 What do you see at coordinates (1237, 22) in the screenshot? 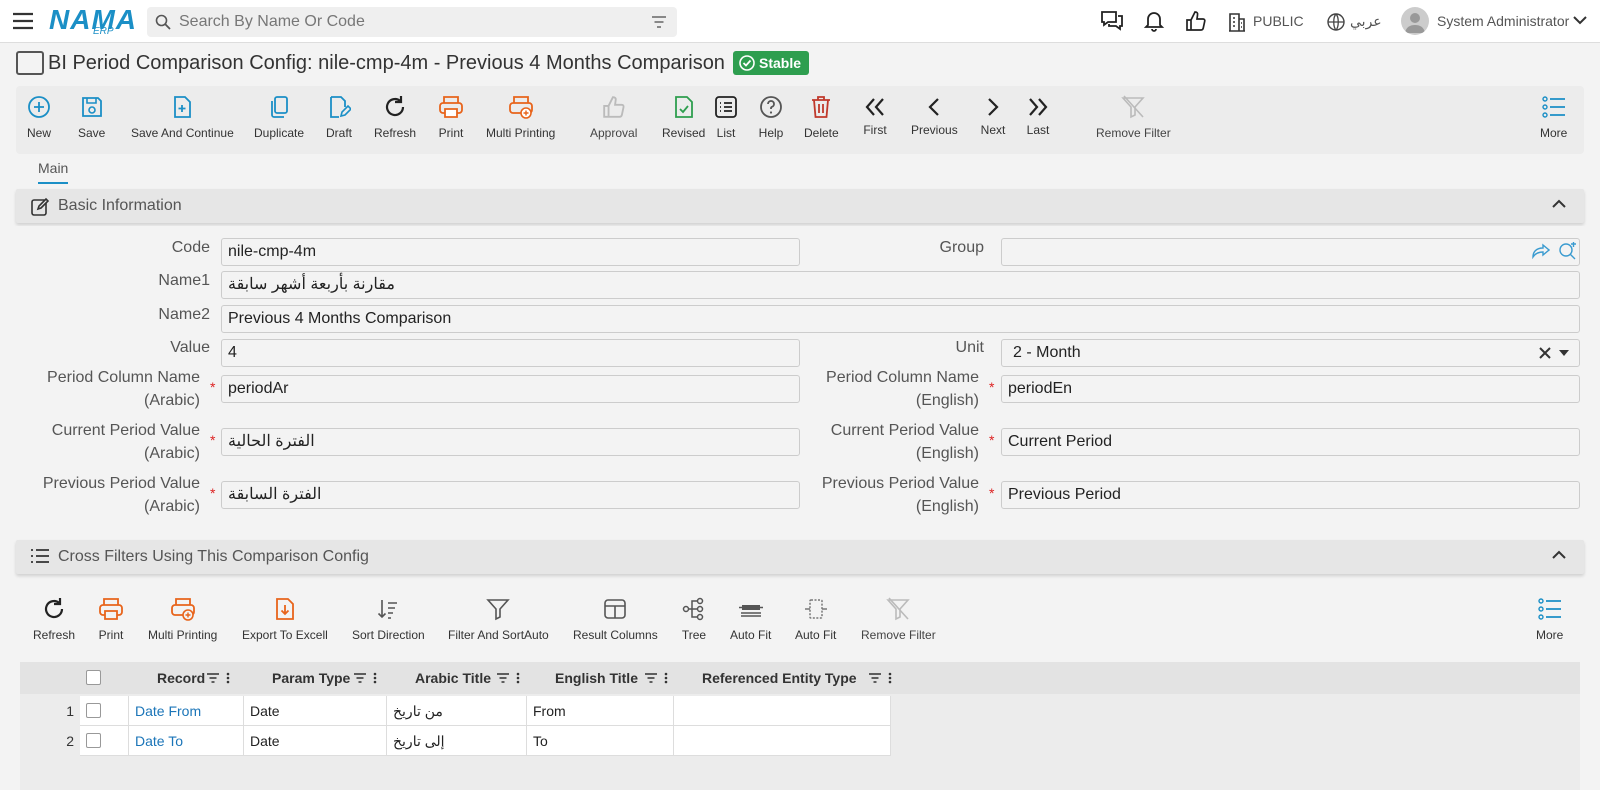
I see `building-icon` at bounding box center [1237, 22].